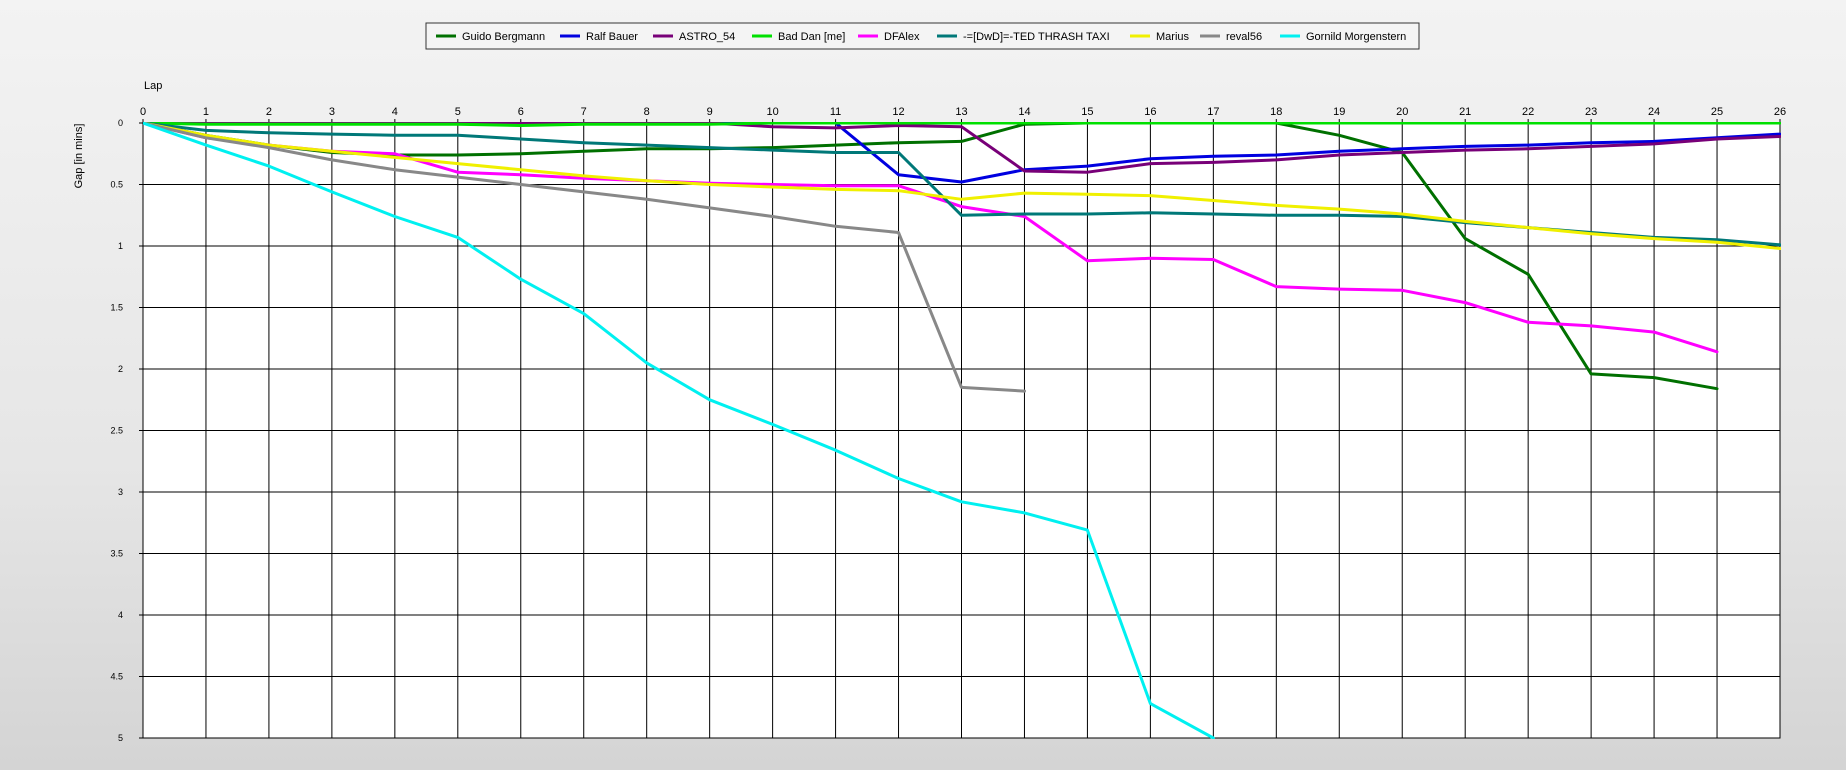 The height and width of the screenshot is (770, 1846). What do you see at coordinates (1024, 112) in the screenshot?
I see `x-tick-label-14: 14` at bounding box center [1024, 112].